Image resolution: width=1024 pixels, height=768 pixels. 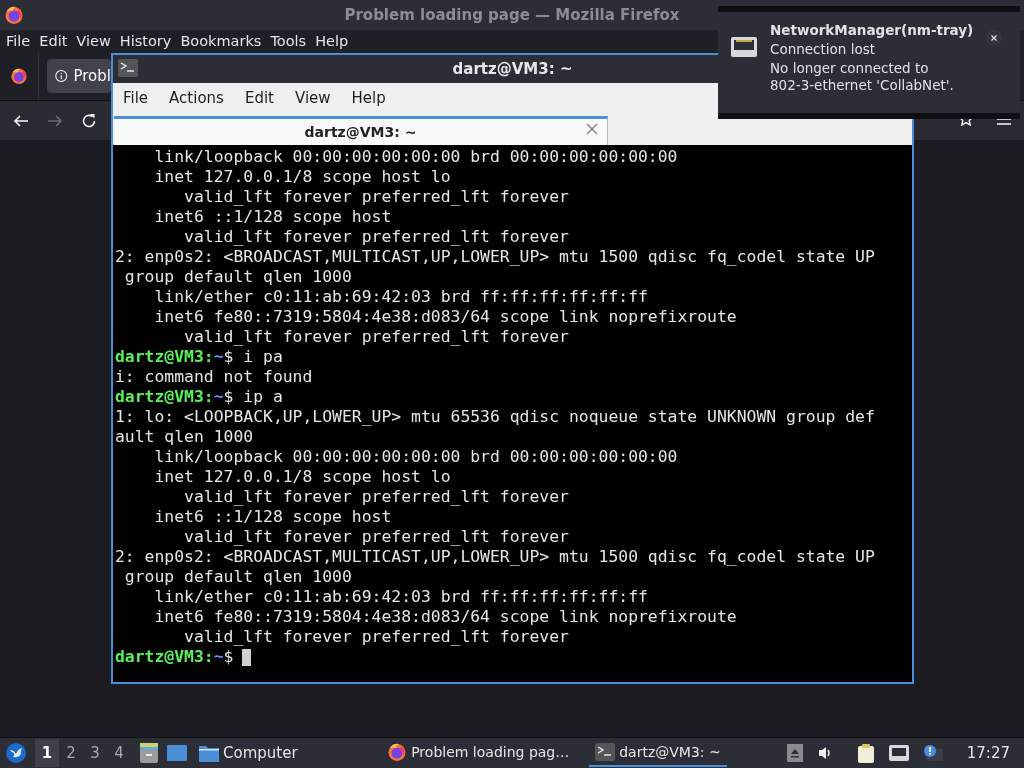 What do you see at coordinates (149, 753) in the screenshot?
I see `file-cabinet-icon` at bounding box center [149, 753].